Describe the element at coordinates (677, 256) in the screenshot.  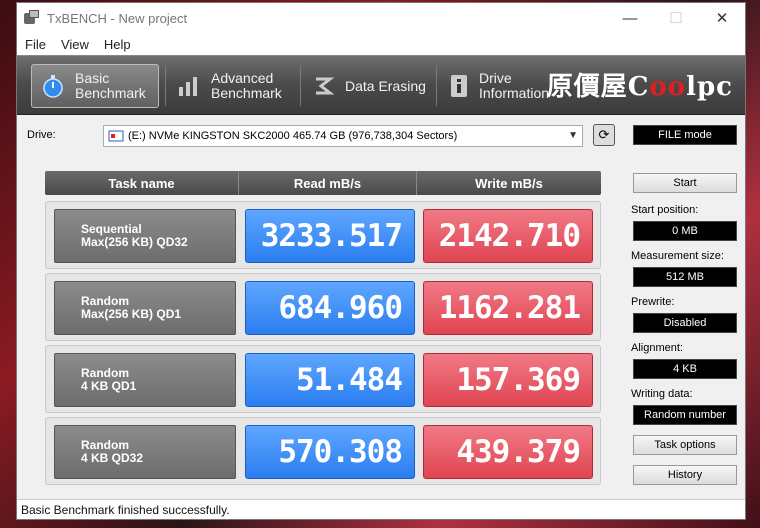
I see `measurement-size-label: Measurement size:` at that location.